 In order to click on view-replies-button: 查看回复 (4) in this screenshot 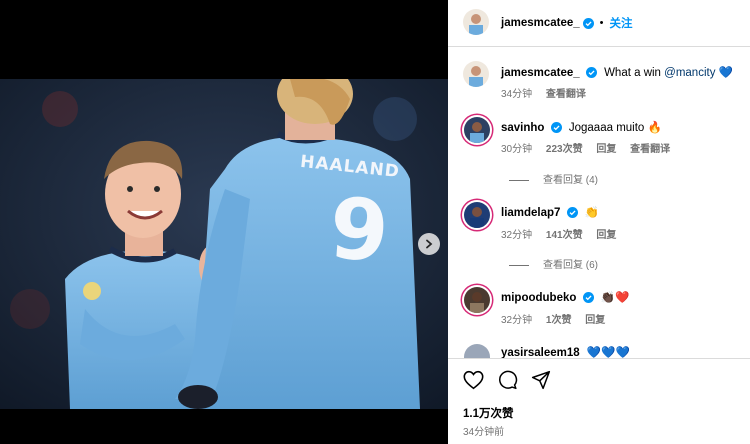, I will do `click(553, 178)`.